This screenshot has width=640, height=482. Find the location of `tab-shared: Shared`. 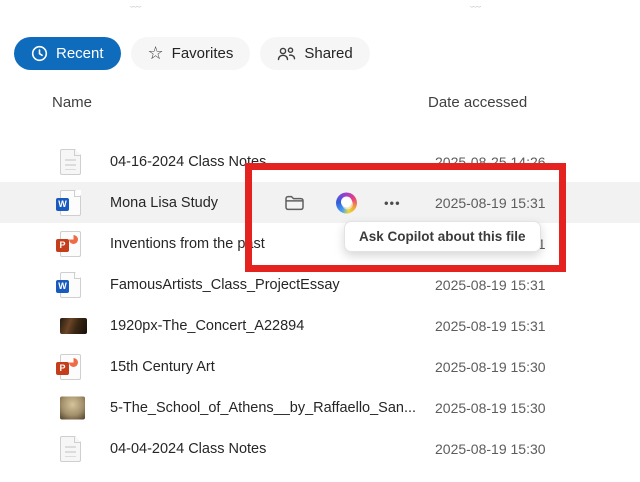

tab-shared: Shared is located at coordinates (315, 53).